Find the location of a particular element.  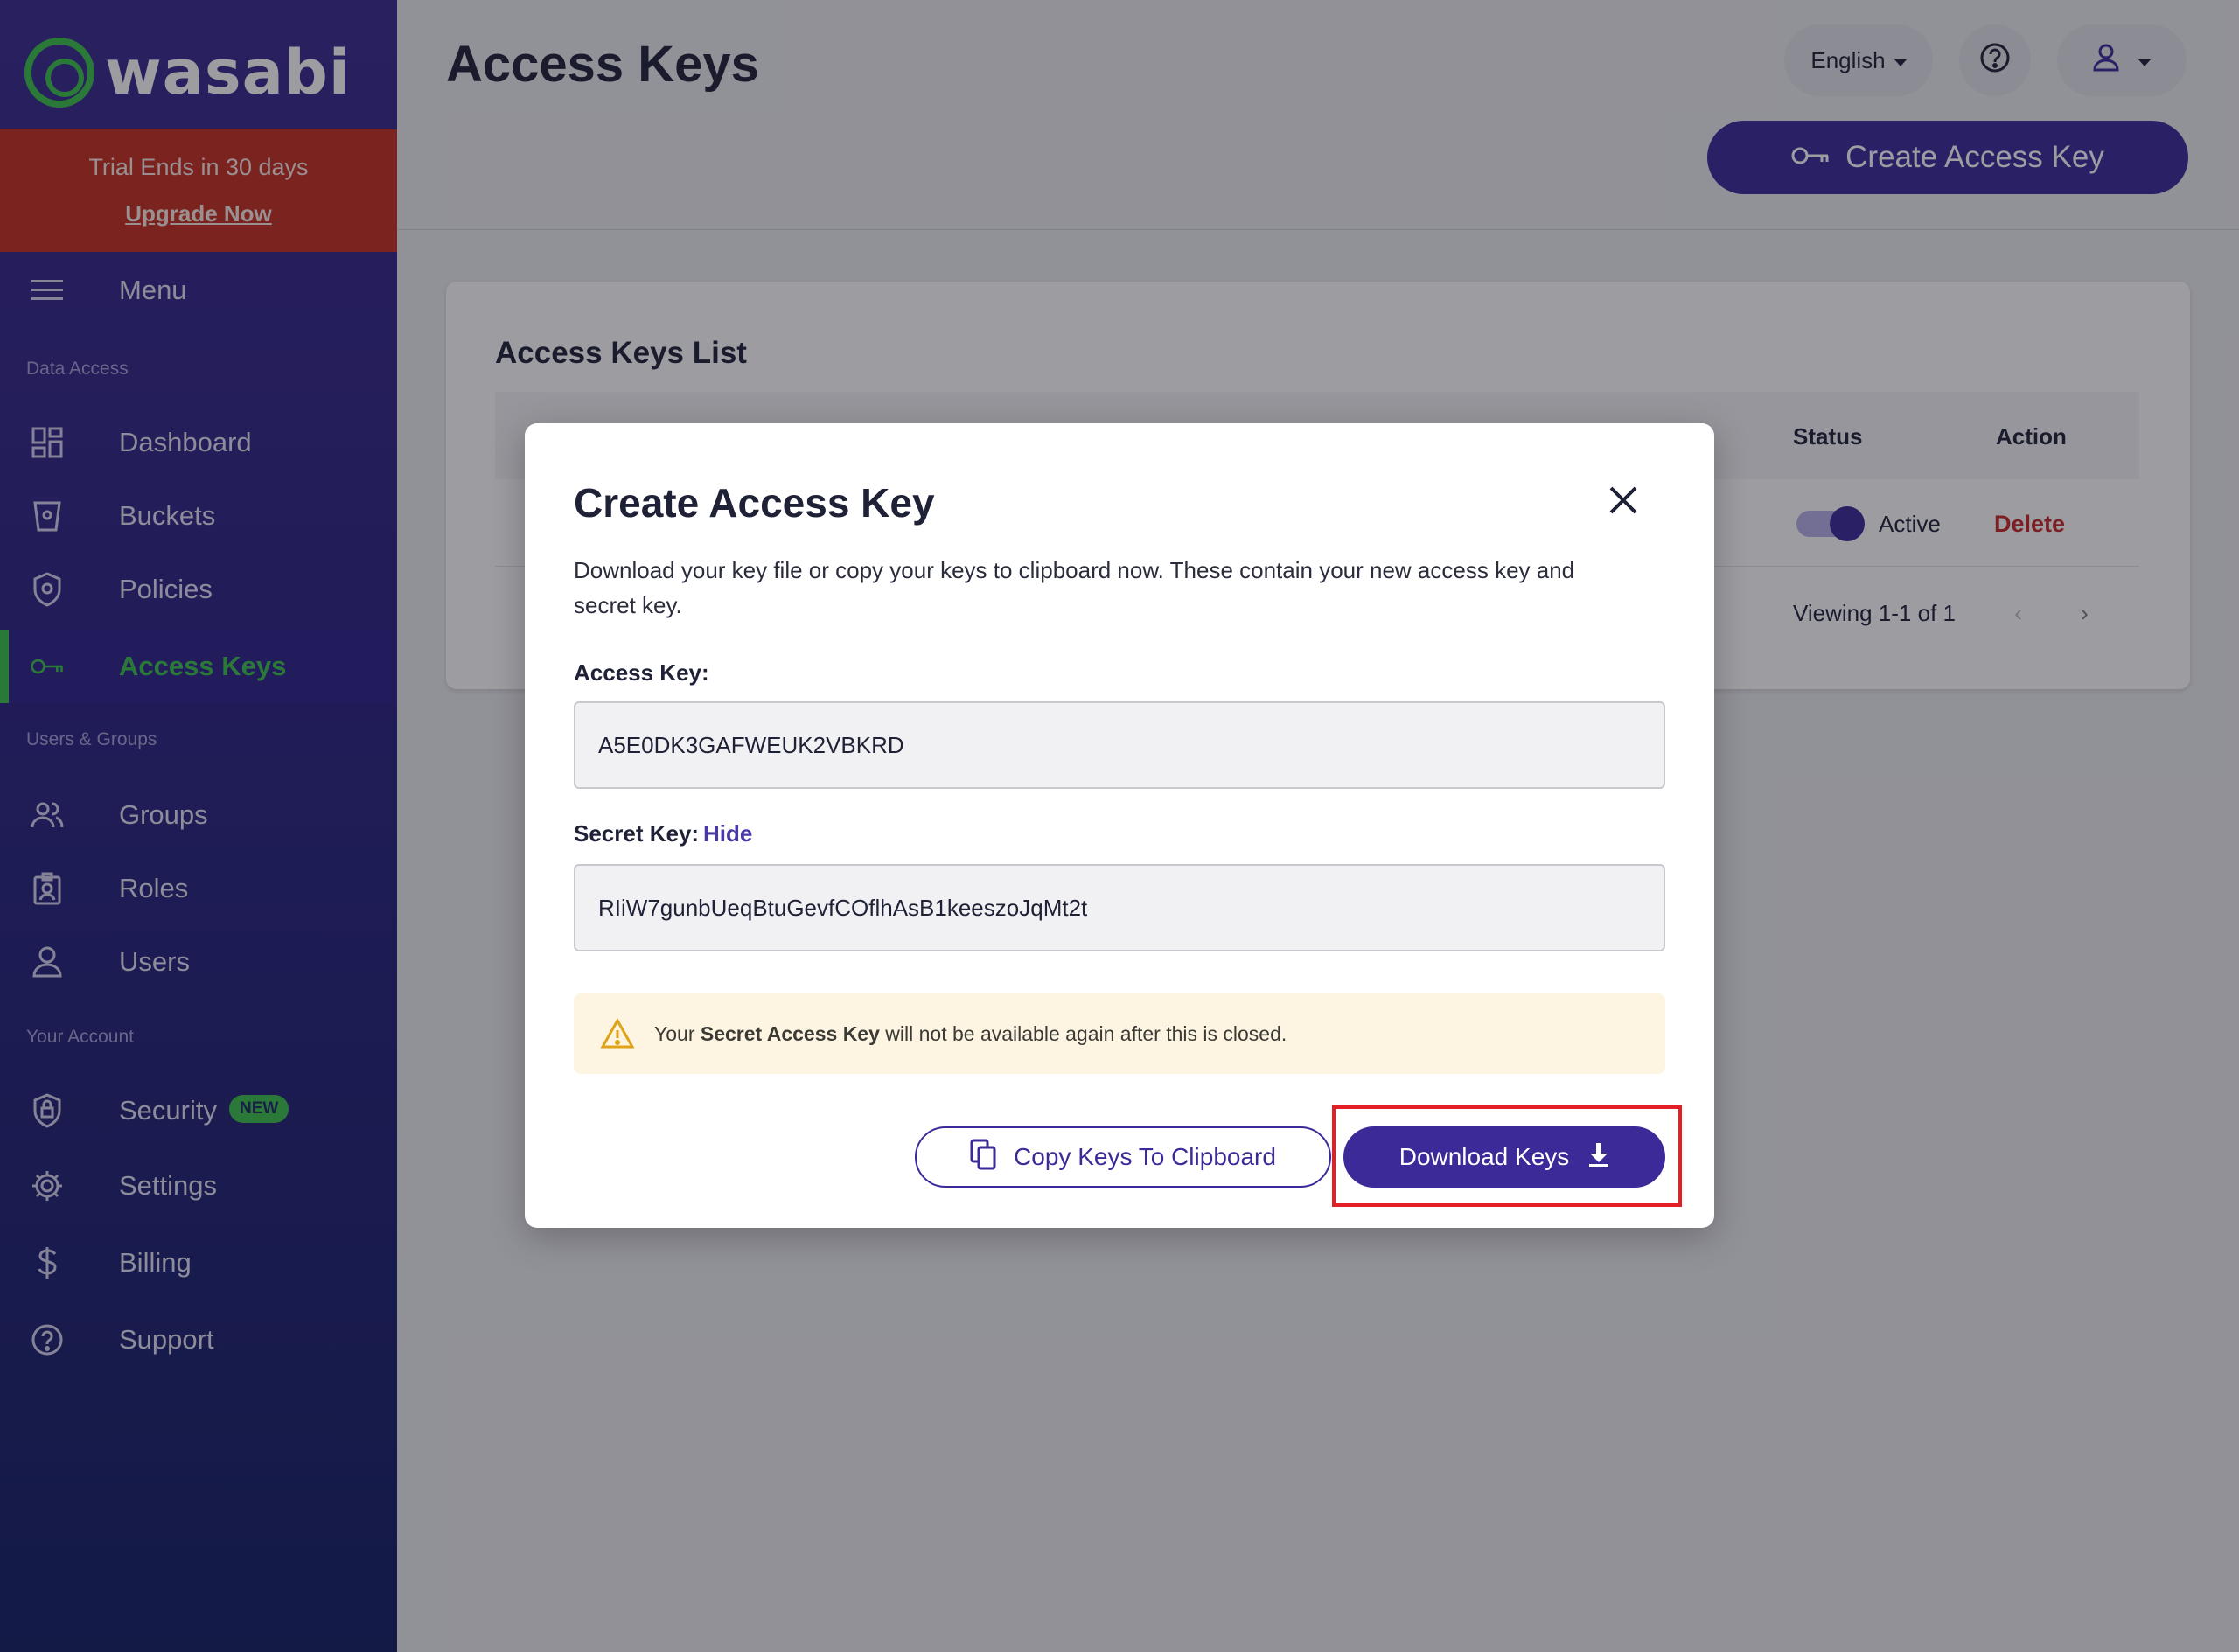

secret-key-field: RIiW7gunbUeqBtuGevfCOflhAsB1keeszoJqMt2t is located at coordinates (1119, 907).